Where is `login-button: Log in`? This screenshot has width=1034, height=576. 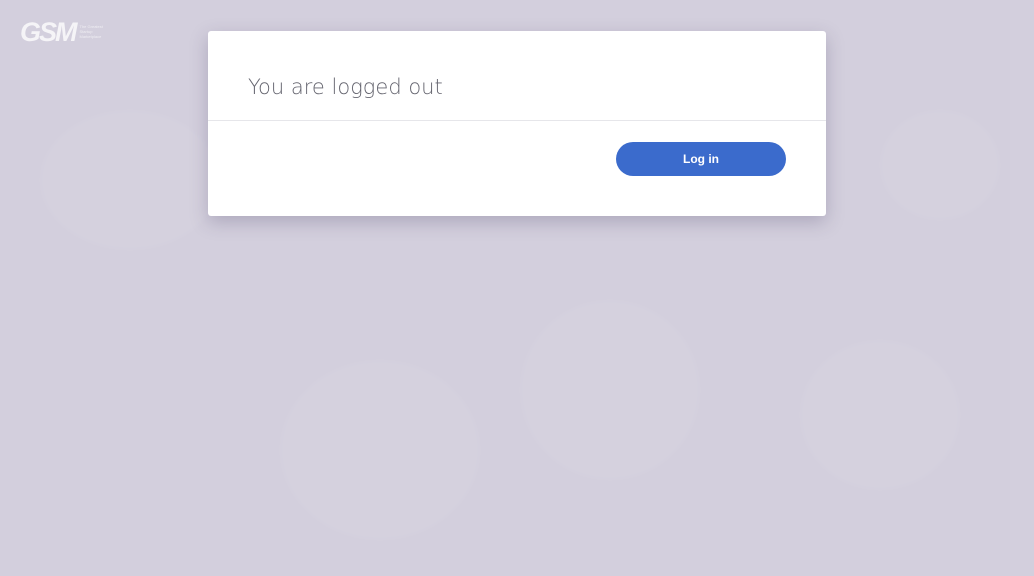 login-button: Log in is located at coordinates (701, 159).